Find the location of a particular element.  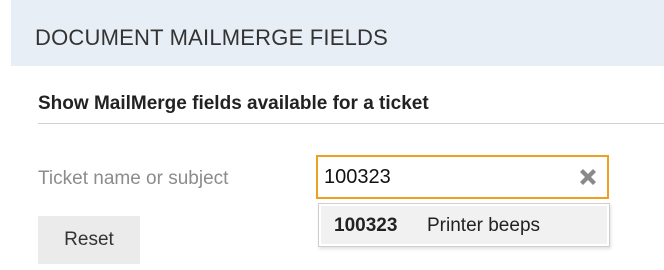

suggestion-ticket-subject: Printer beeps is located at coordinates (484, 225).